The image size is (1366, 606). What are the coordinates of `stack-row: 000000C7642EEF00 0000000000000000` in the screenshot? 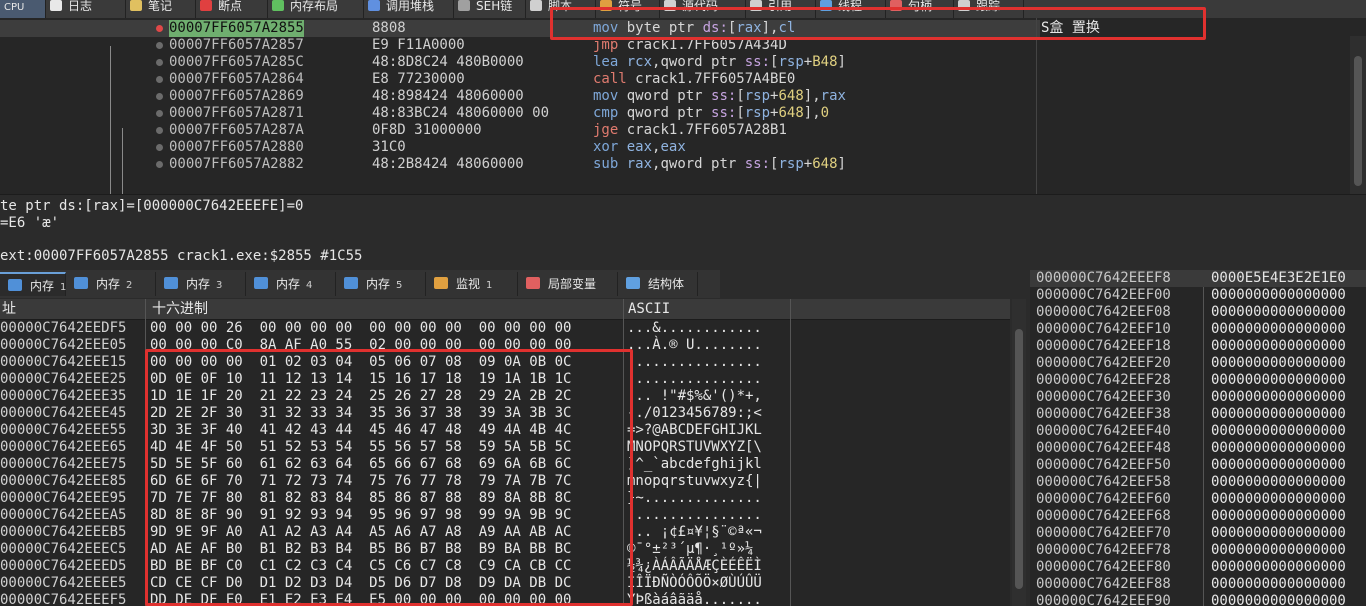 It's located at (1198, 295).